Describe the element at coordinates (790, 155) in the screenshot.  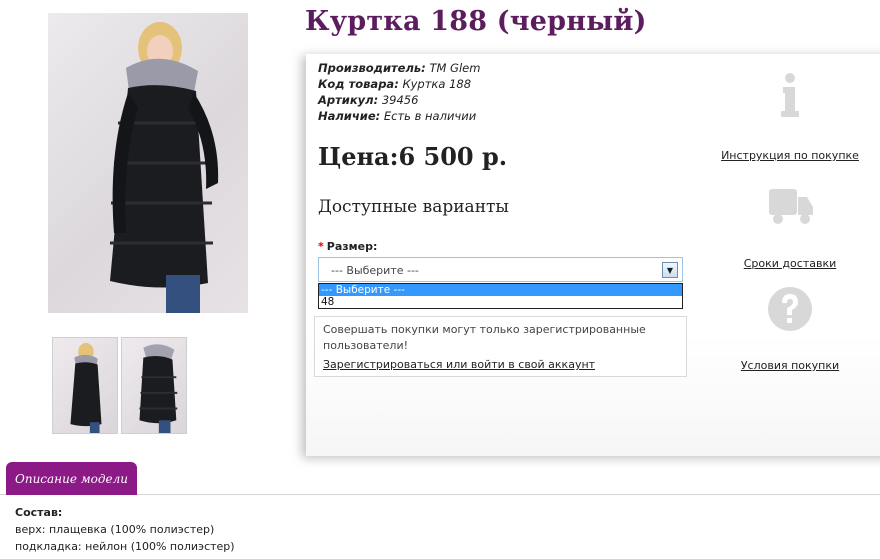
I see `instruction-link: Инструкция по покупке` at that location.